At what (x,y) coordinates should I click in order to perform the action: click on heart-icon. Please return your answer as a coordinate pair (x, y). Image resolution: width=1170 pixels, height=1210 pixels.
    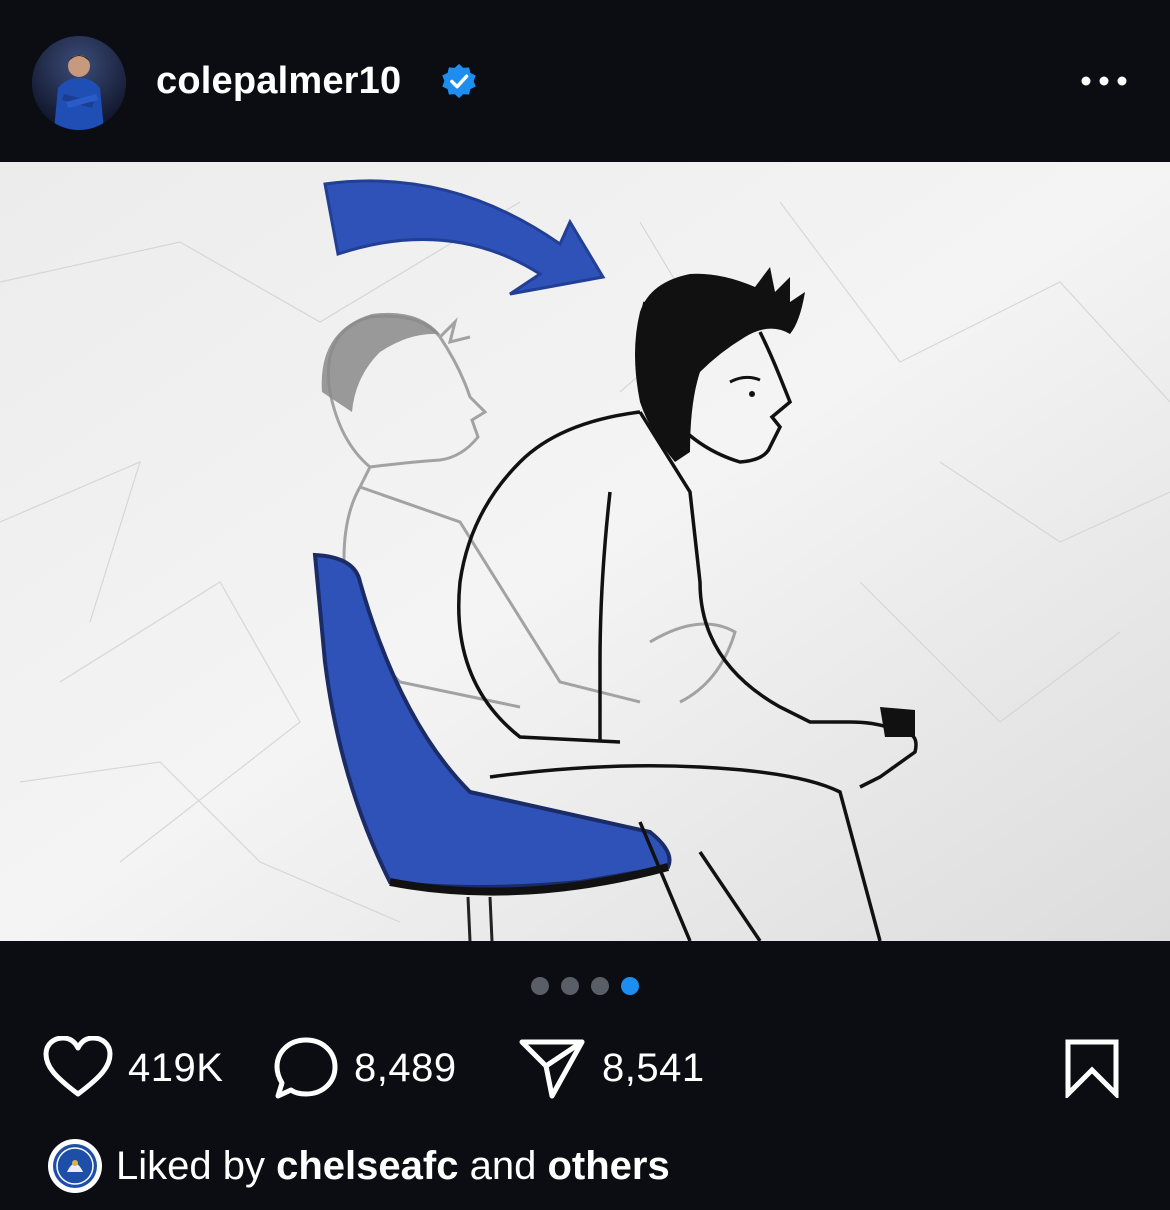
    Looking at the image, I should click on (78, 1066).